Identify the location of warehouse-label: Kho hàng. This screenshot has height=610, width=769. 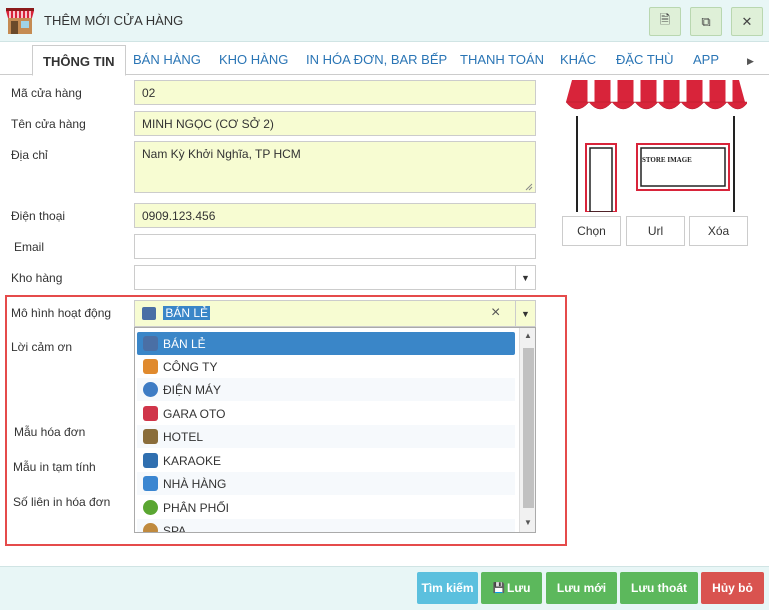
(37, 278).